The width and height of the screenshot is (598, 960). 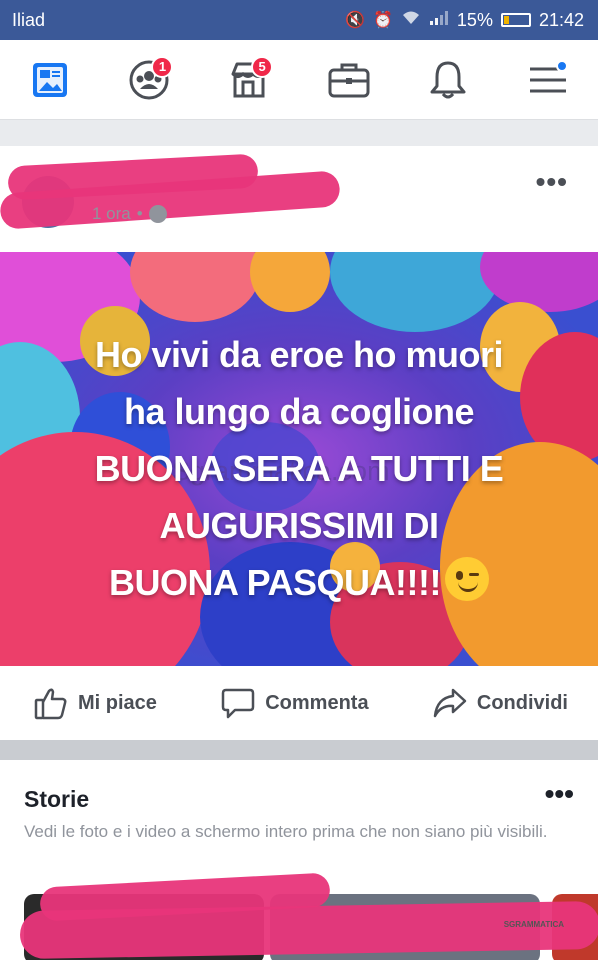 What do you see at coordinates (439, 20) in the screenshot?
I see `signal-icon` at bounding box center [439, 20].